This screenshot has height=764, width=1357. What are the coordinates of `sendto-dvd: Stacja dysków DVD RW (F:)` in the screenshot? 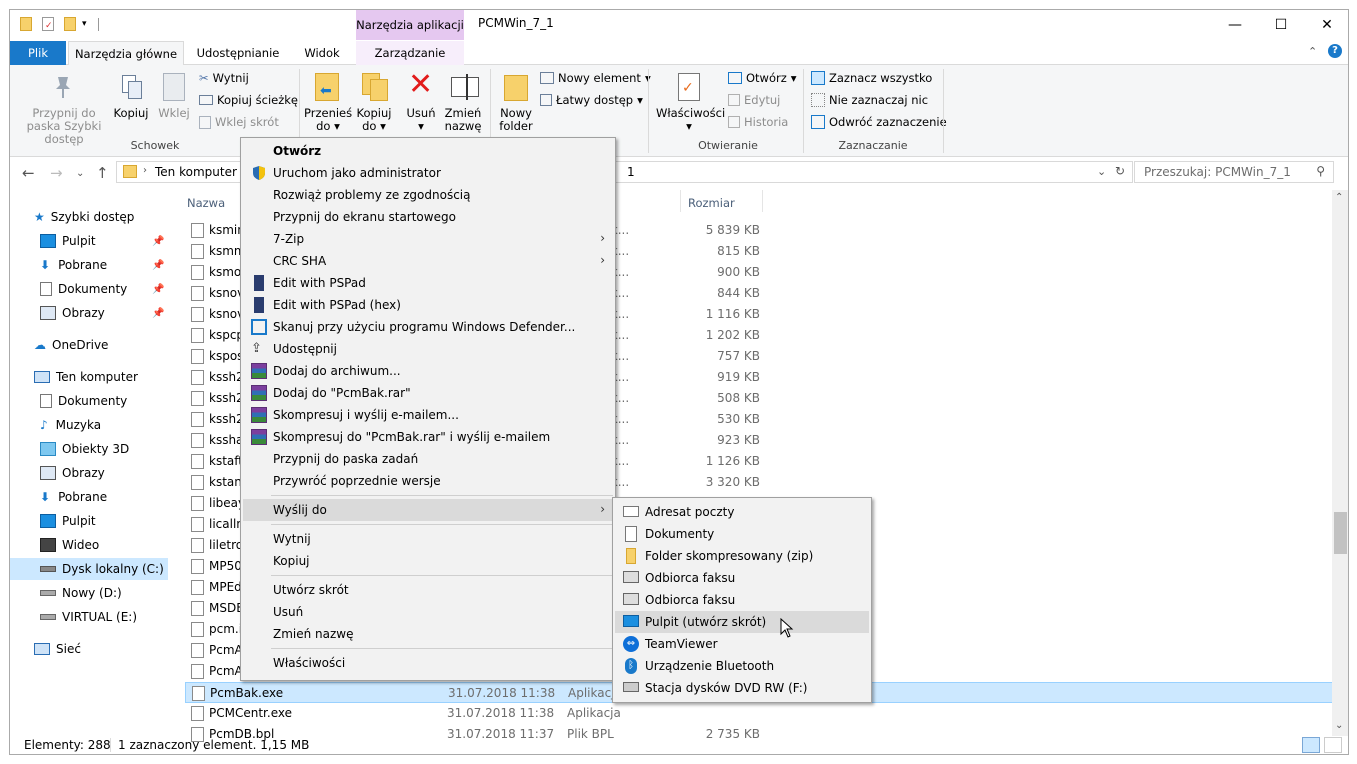 It's located at (742, 688).